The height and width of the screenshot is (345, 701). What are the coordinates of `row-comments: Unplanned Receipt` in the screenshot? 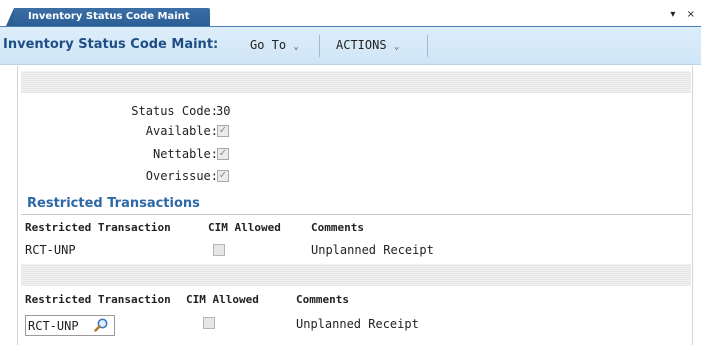 It's located at (372, 250).